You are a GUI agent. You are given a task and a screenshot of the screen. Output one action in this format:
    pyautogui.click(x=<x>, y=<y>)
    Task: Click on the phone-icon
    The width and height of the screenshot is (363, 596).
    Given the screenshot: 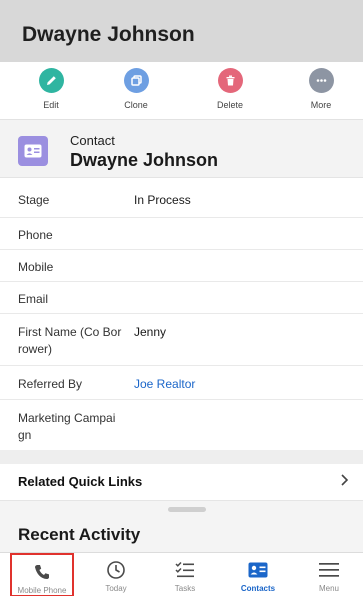 What is the action you would take?
    pyautogui.click(x=42, y=572)
    